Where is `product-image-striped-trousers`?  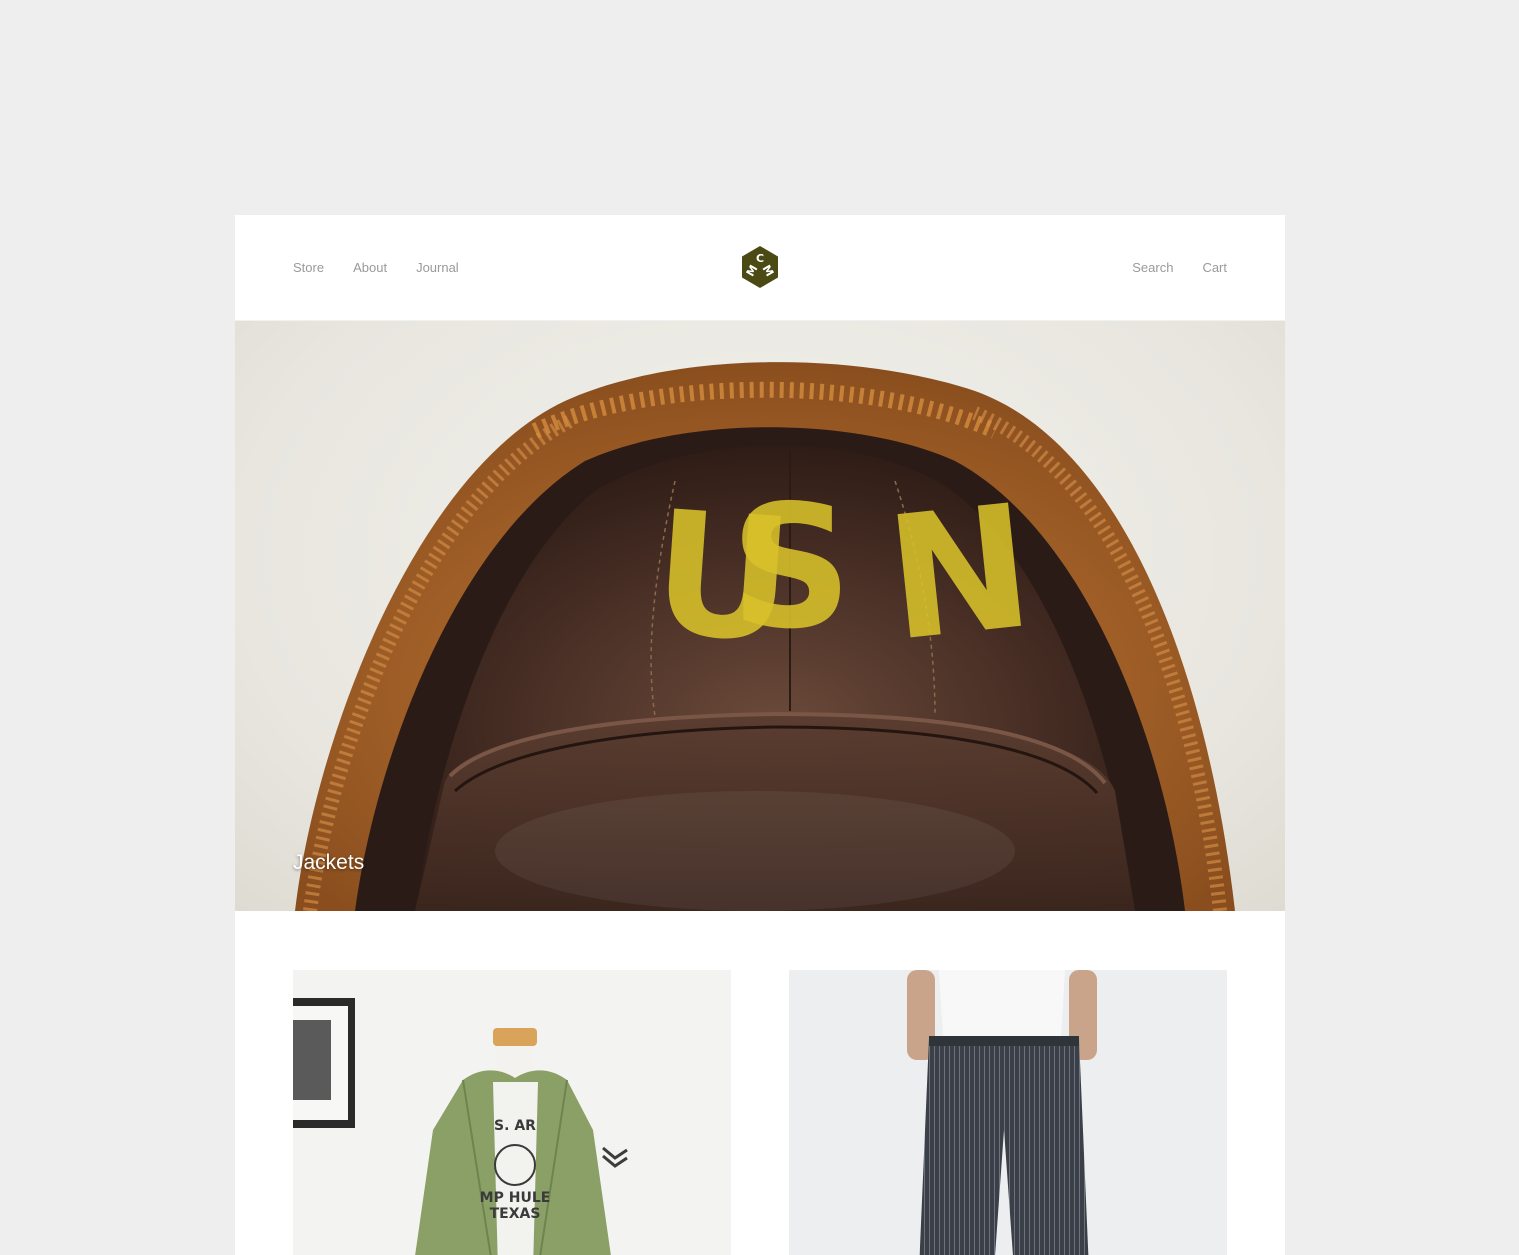 product-image-striped-trousers is located at coordinates (1008, 1112).